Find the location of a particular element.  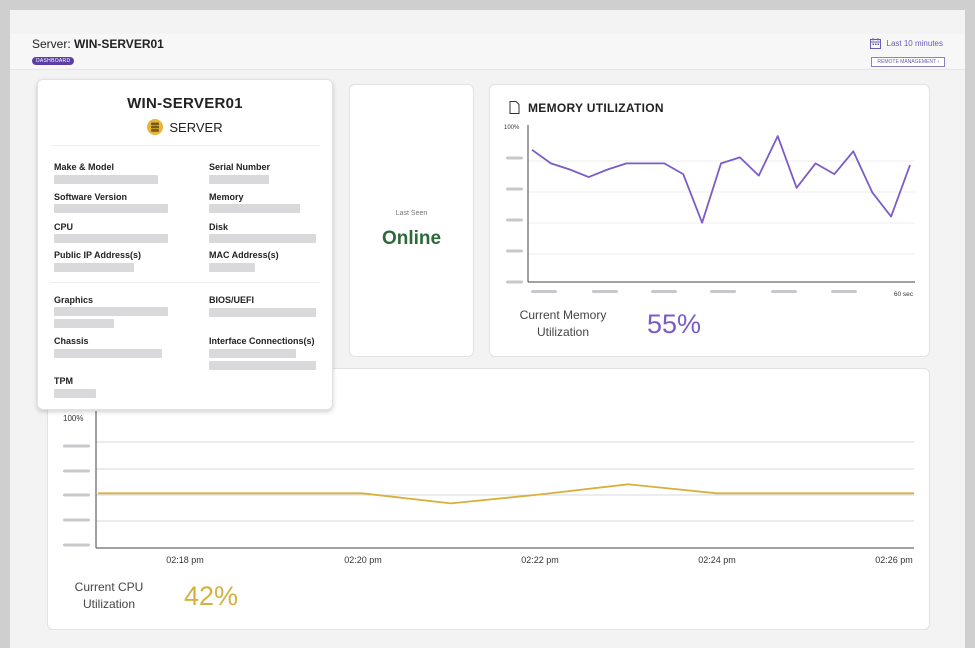

x-tick-label: 02:26 pm is located at coordinates (894, 560).